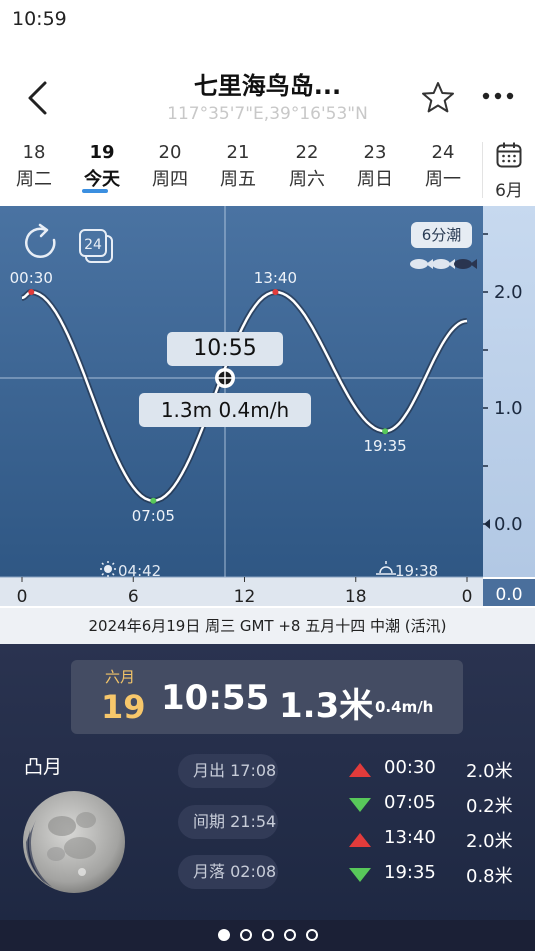  I want to click on more-button, so click(498, 96).